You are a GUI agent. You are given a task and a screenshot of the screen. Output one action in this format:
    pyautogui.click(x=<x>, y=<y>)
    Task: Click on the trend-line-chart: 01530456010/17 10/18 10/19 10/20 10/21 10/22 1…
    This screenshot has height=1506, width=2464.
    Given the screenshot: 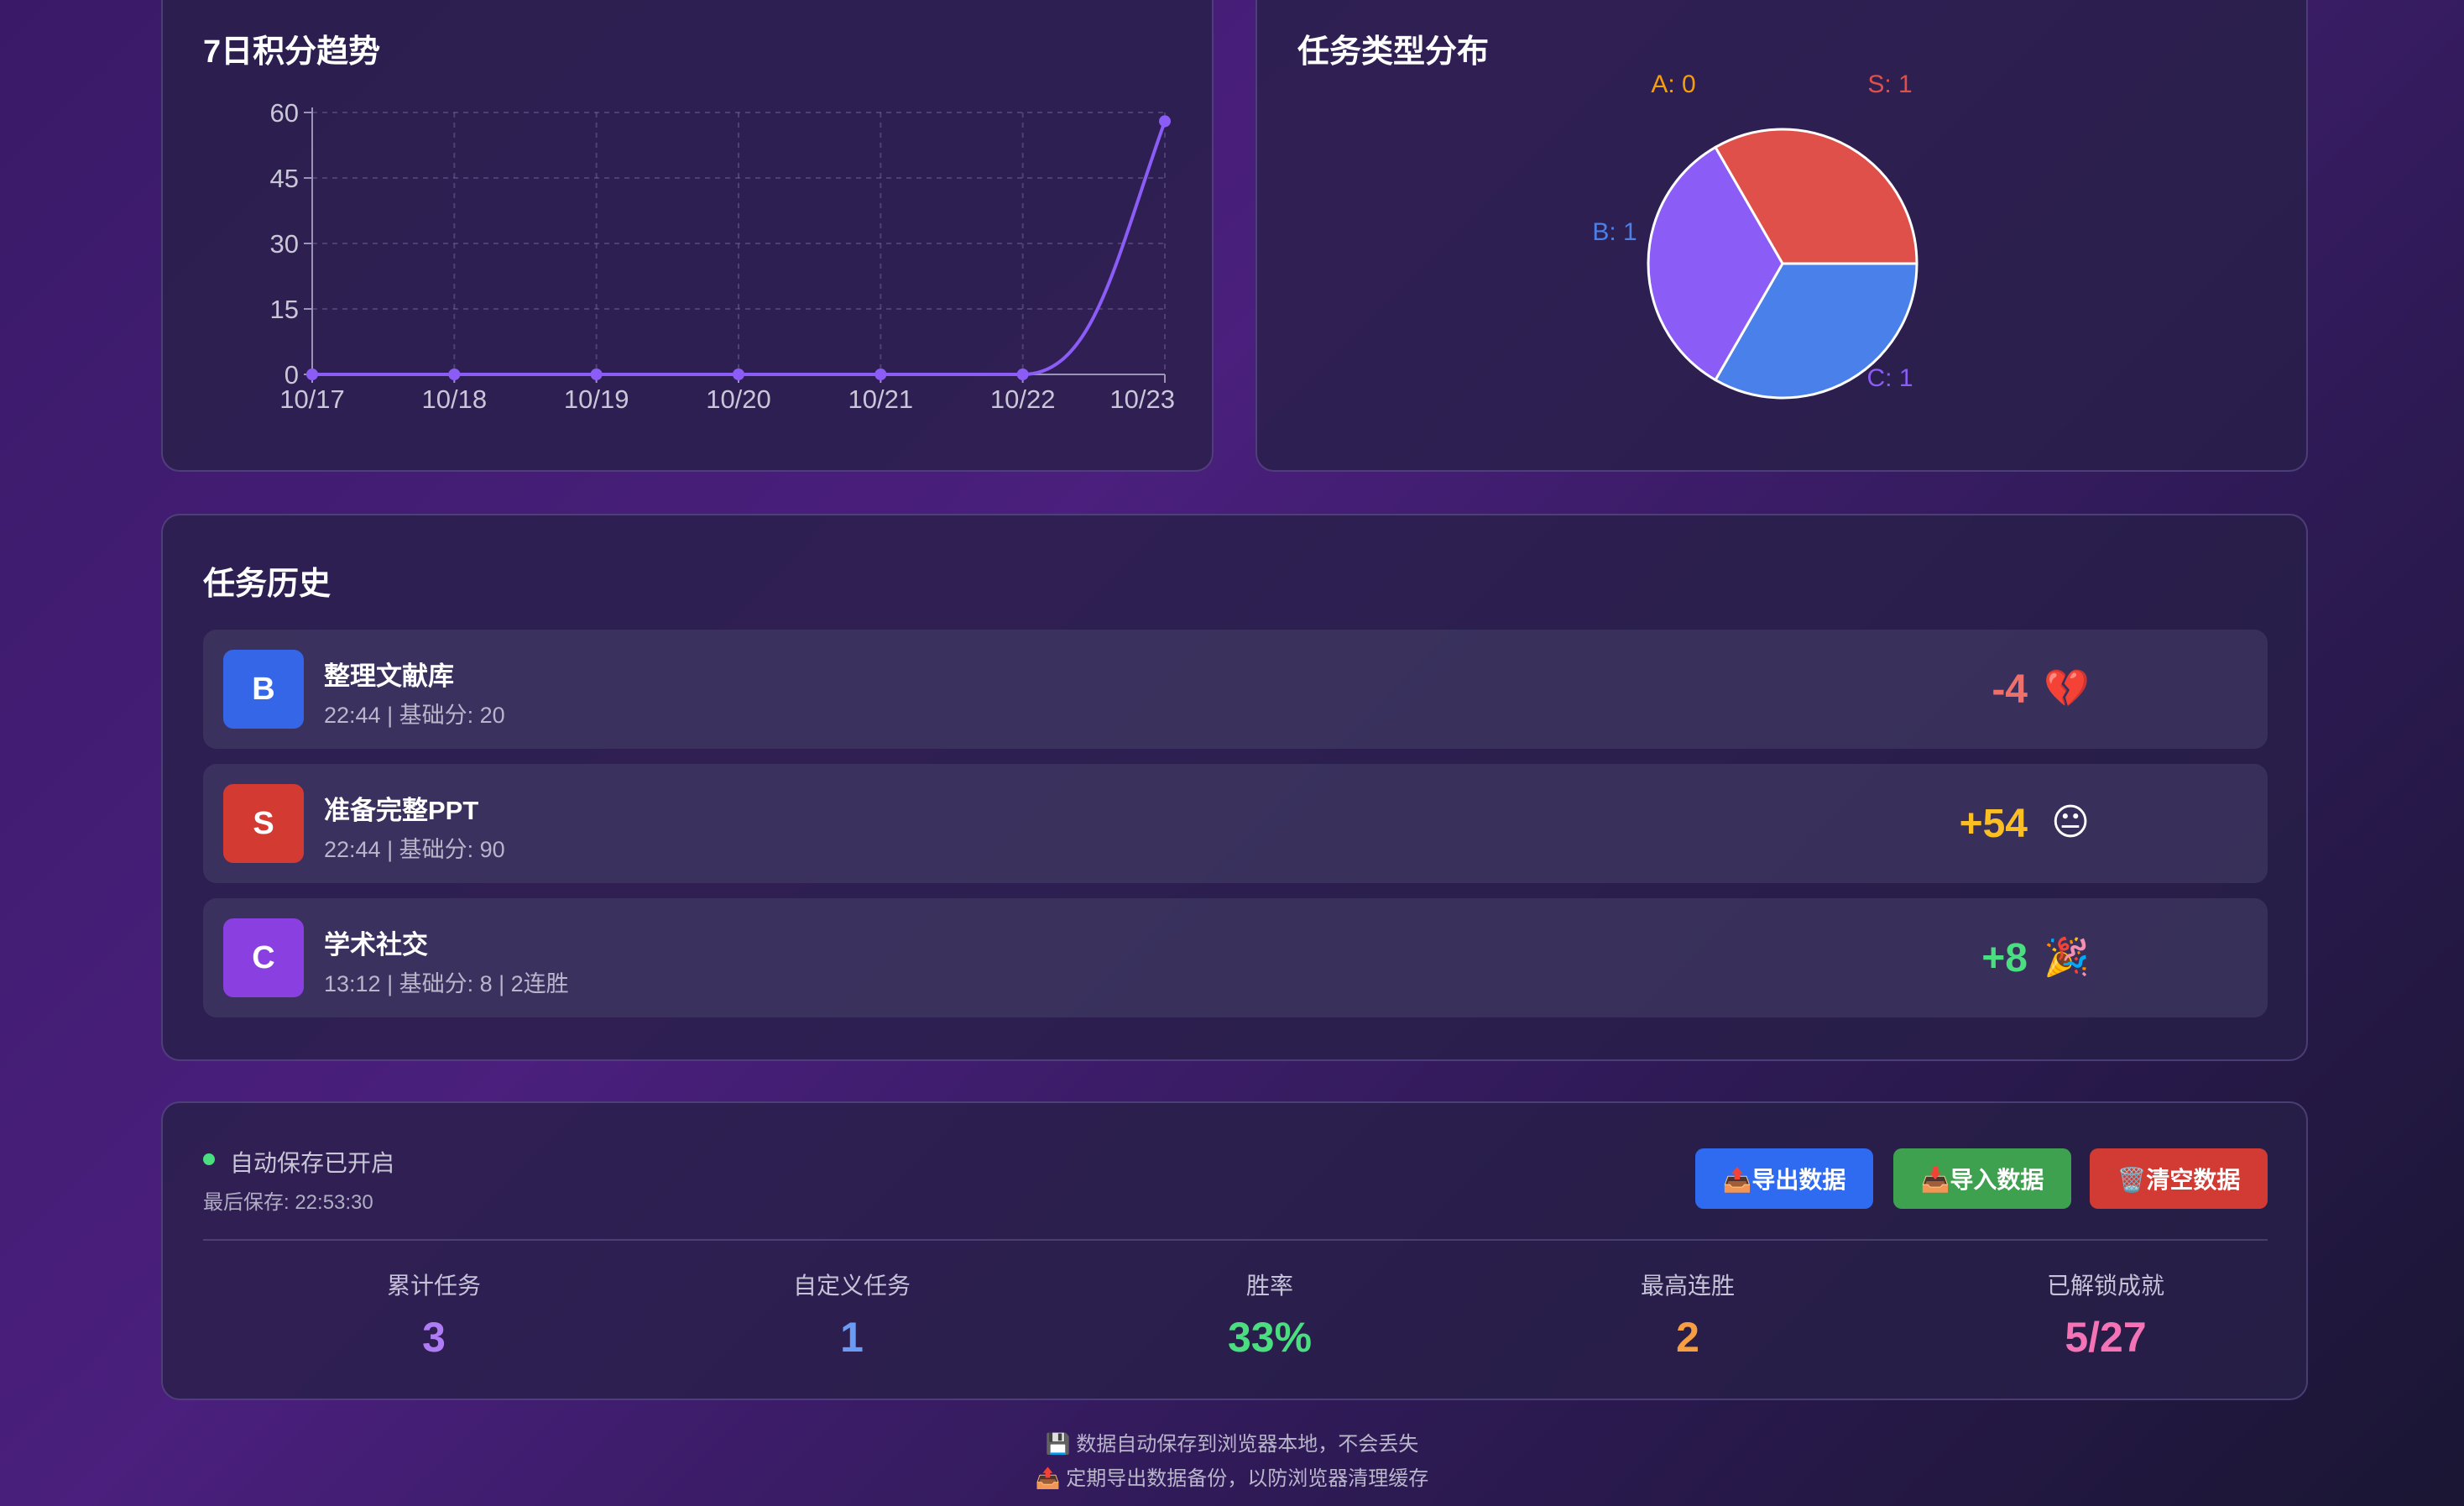 What is the action you would take?
    pyautogui.click(x=722, y=256)
    